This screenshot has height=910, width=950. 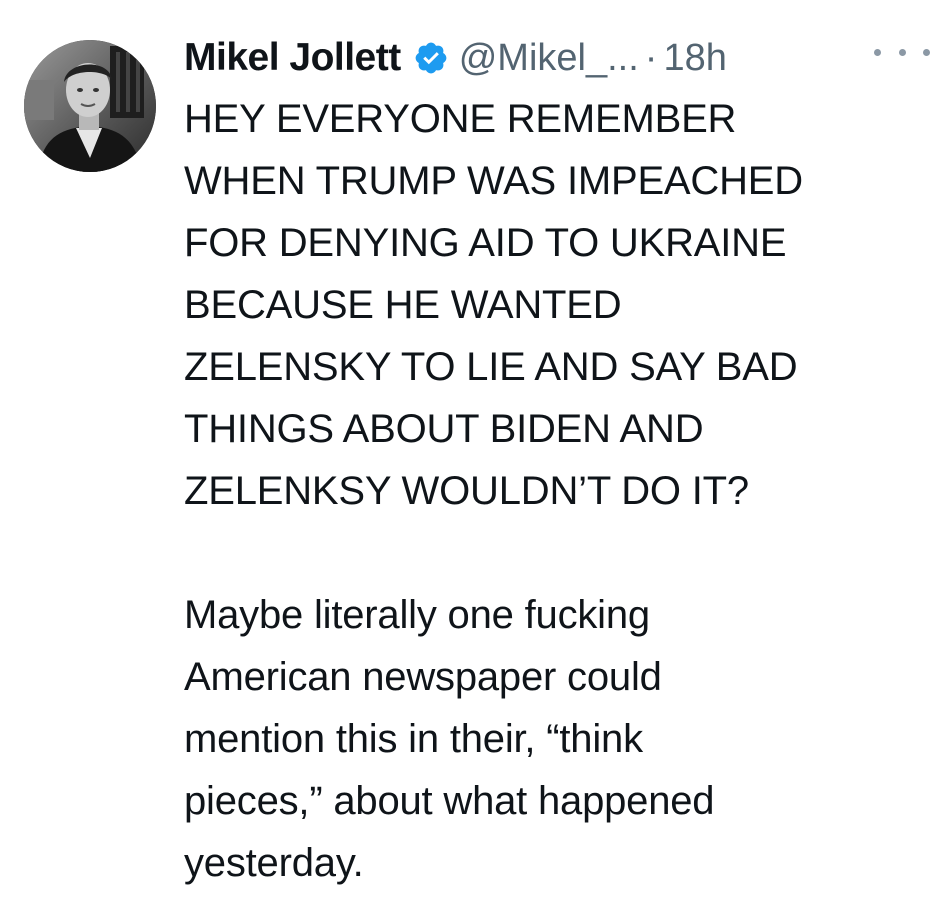 What do you see at coordinates (460, 119) in the screenshot?
I see `tweet-line: HEY EVERYONE REMEMBER` at bounding box center [460, 119].